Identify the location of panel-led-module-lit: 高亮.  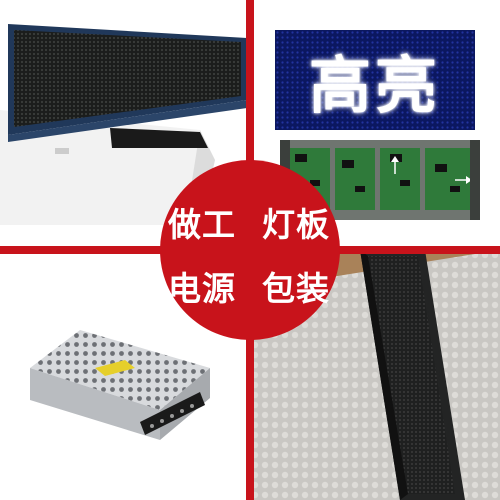
(375, 80).